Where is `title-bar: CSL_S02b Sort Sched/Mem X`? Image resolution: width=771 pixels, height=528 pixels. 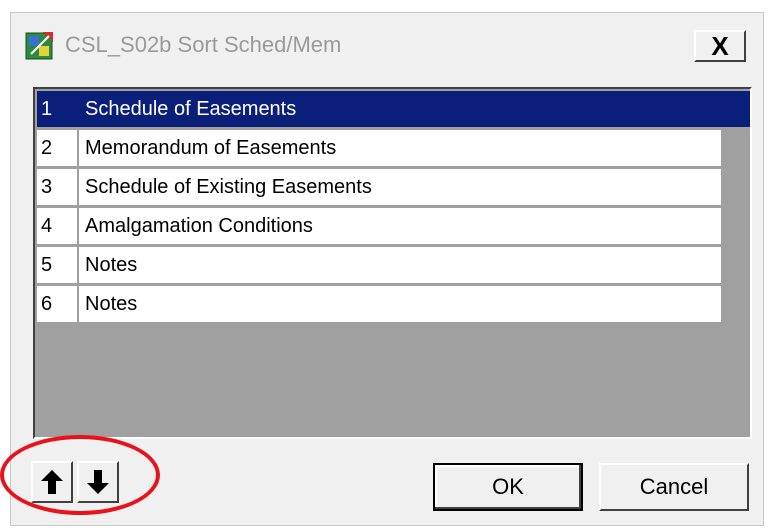
title-bar: CSL_S02b Sort Sched/Mem X is located at coordinates (387, 39).